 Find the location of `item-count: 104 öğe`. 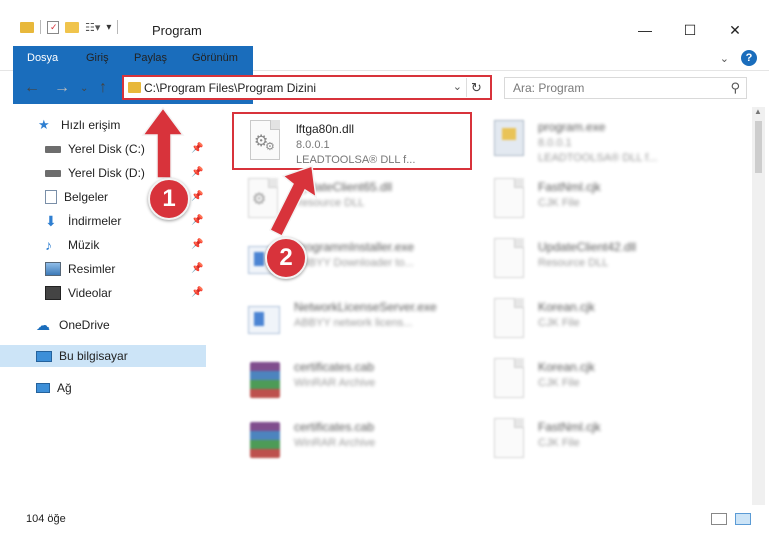

item-count: 104 öğe is located at coordinates (46, 519).